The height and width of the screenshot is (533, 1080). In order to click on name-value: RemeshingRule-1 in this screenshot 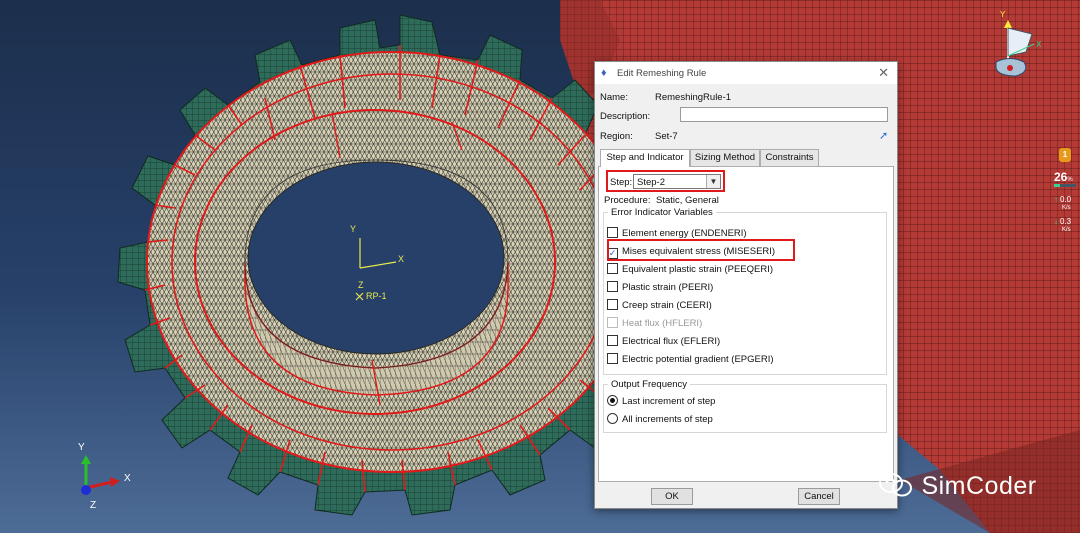, I will do `click(693, 97)`.